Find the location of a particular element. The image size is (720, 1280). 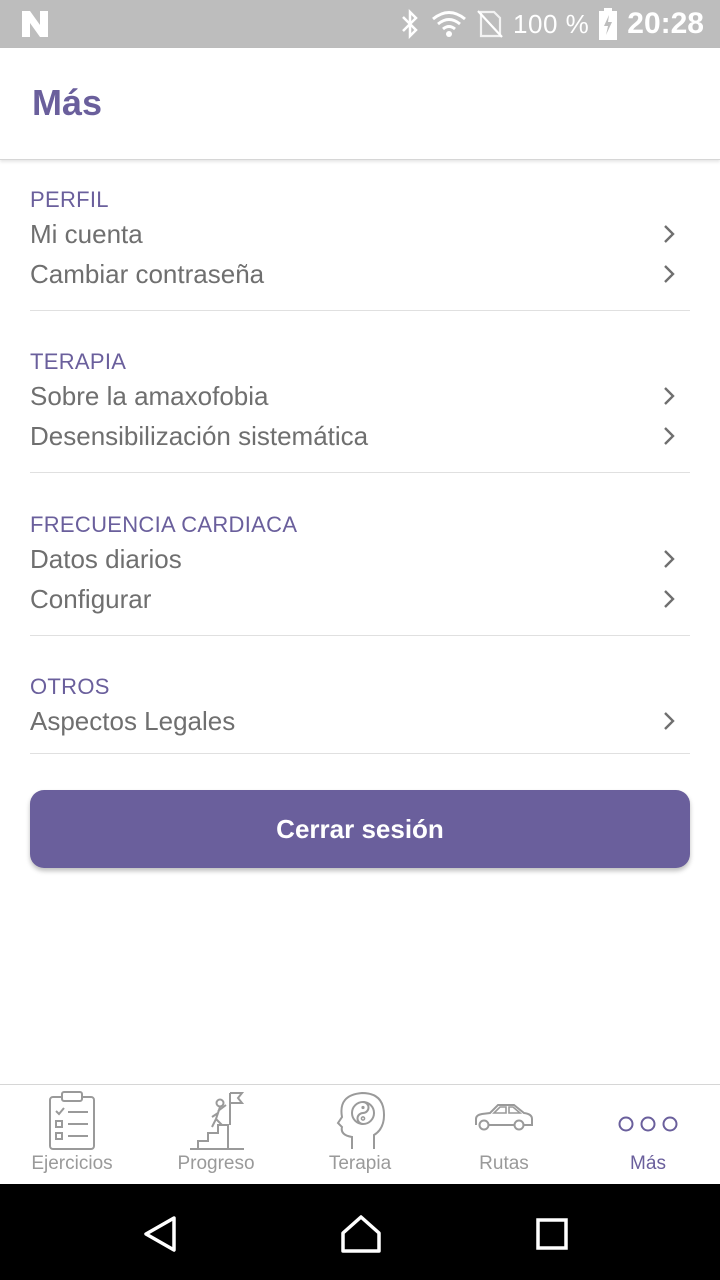

head-yin-yang-icon is located at coordinates (361, 1120).